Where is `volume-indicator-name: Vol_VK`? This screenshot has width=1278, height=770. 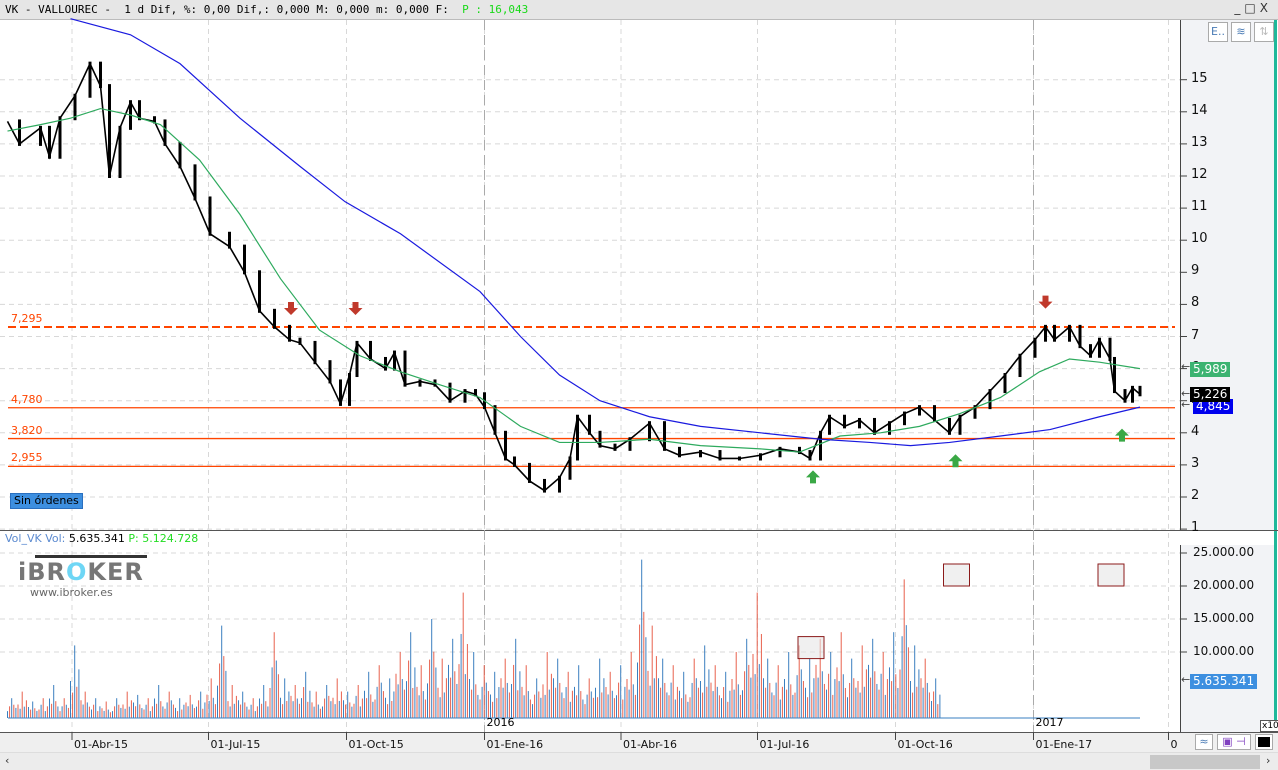 volume-indicator-name: Vol_VK is located at coordinates (23, 538).